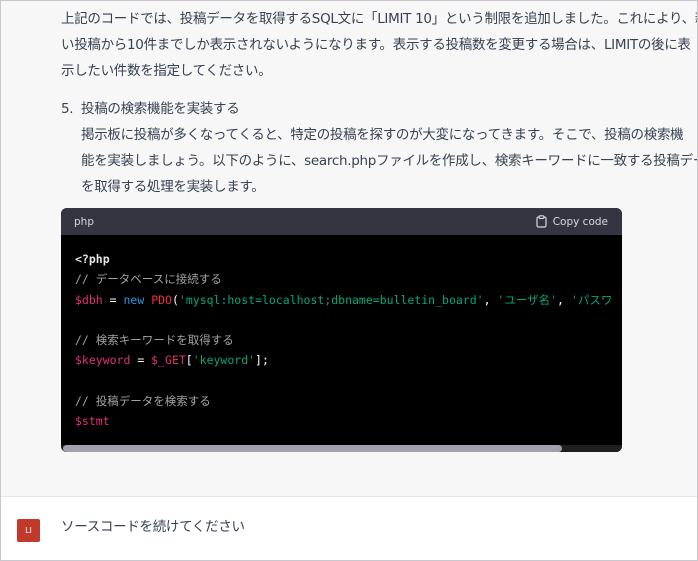  Describe the element at coordinates (143, 401) in the screenshot. I see `code-token: // 投稿データを検索する` at that location.